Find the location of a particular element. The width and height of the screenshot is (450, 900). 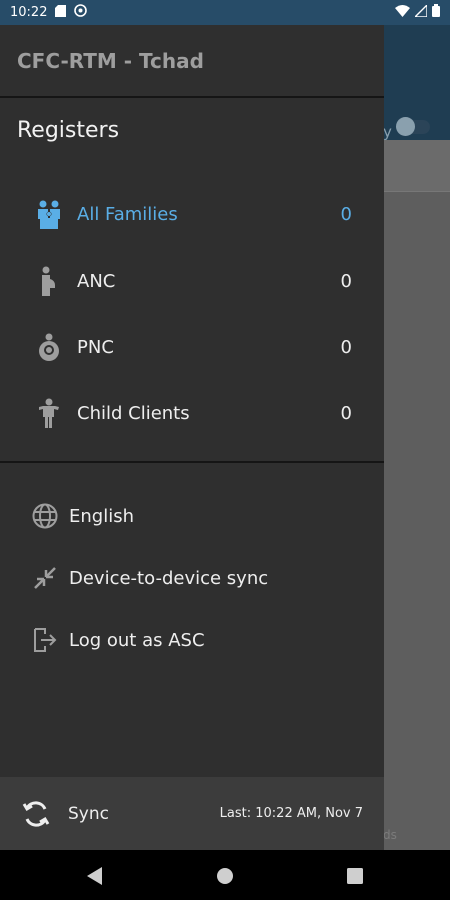

wifi-icon is located at coordinates (402, 12).